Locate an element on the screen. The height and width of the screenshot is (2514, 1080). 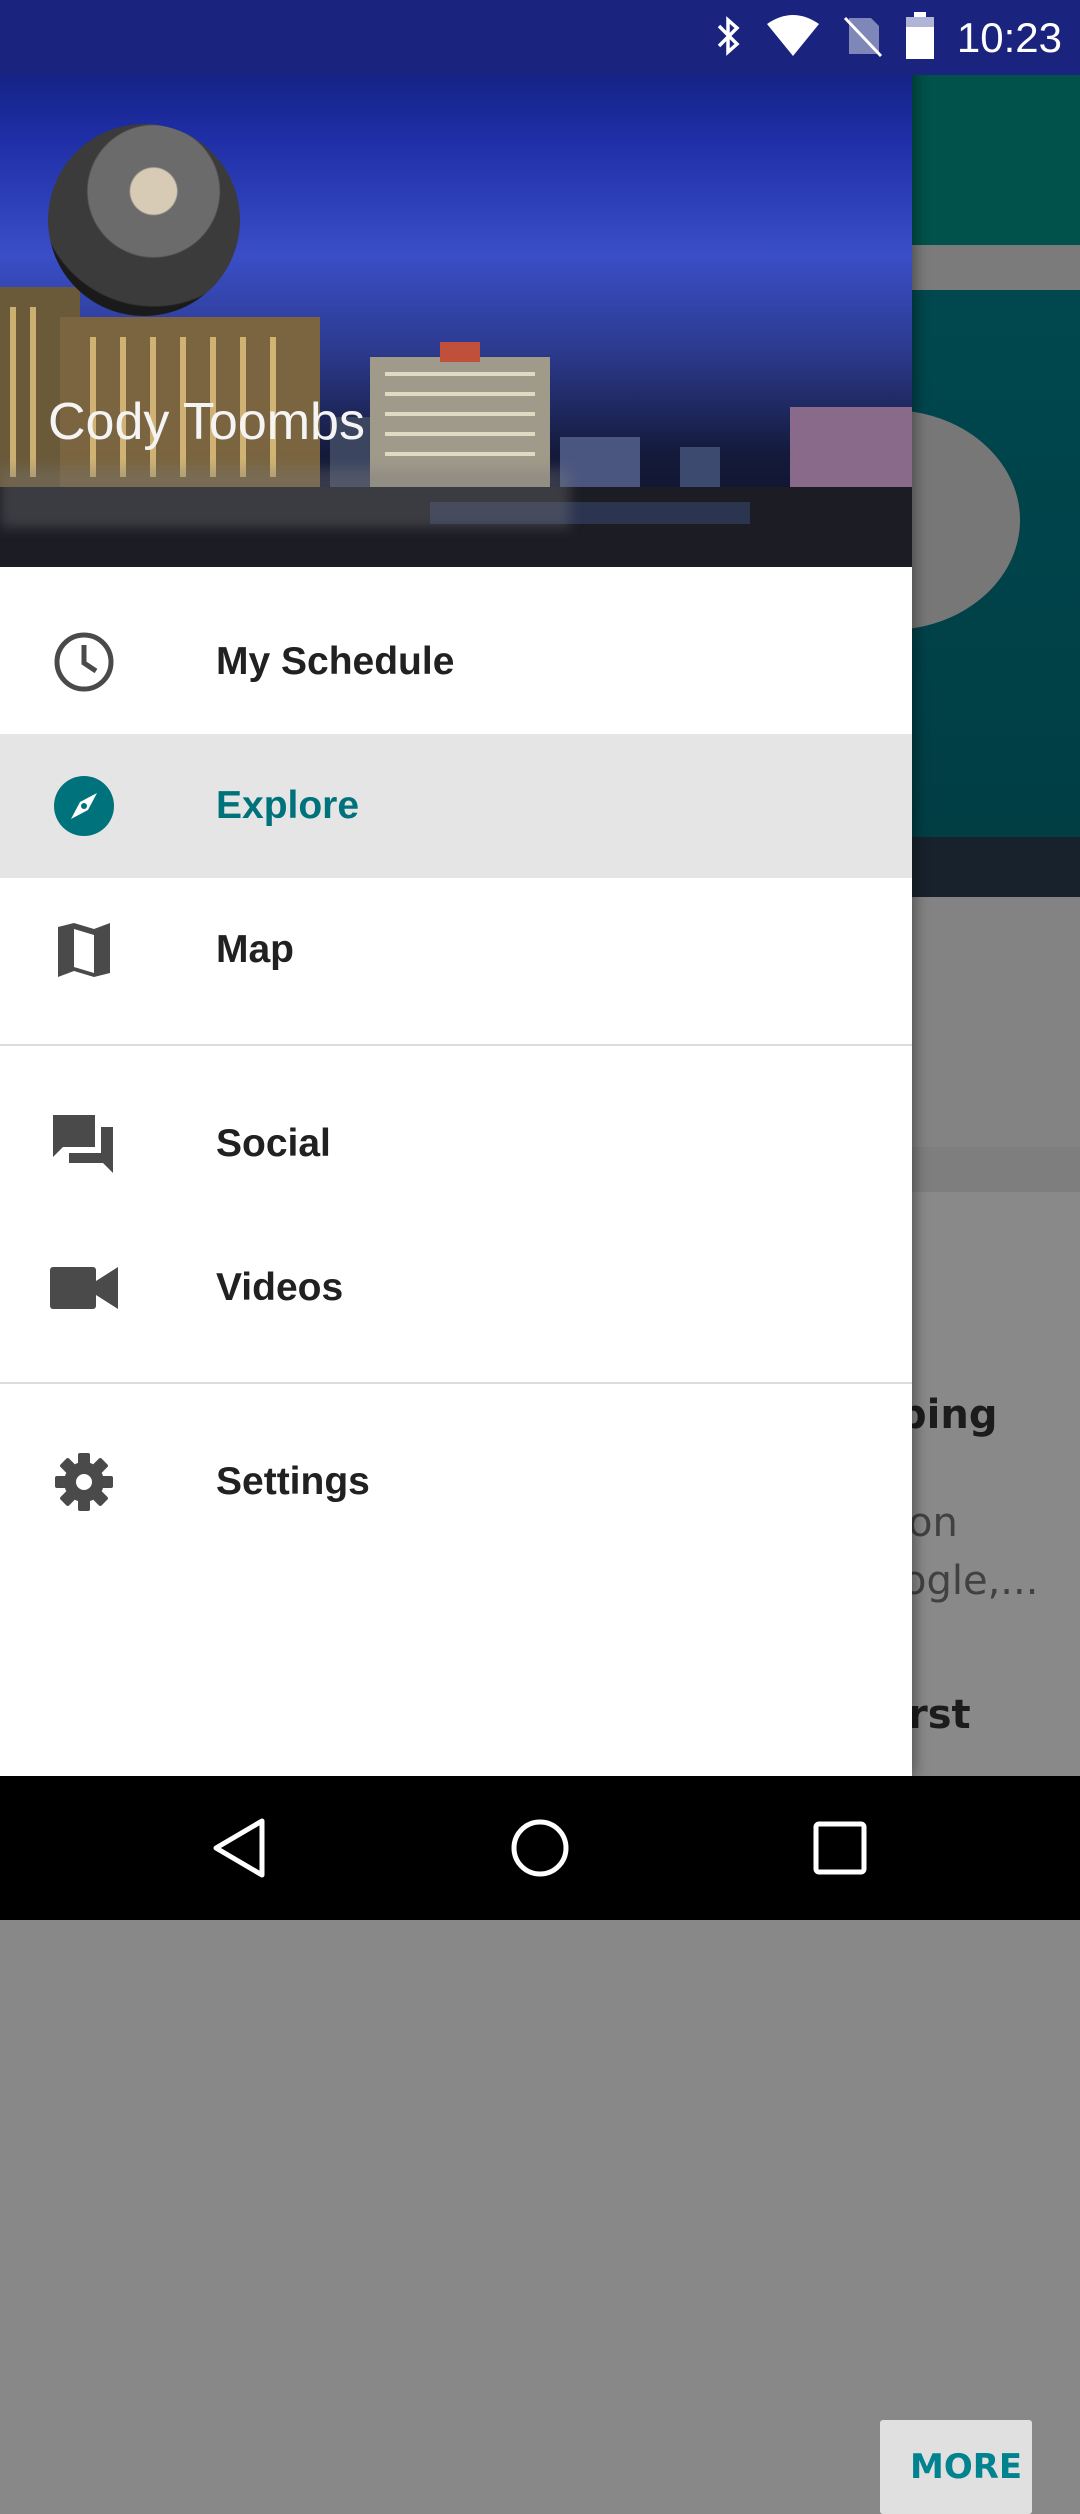
clock-icon is located at coordinates (84, 662).